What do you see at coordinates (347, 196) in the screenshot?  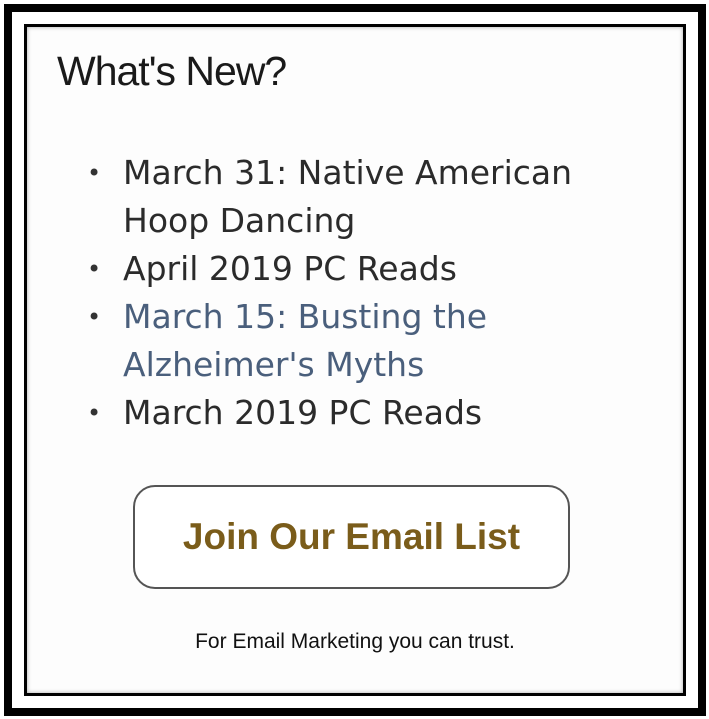 I see `news-item-link: March 31: Native American Hoop Dancing` at bounding box center [347, 196].